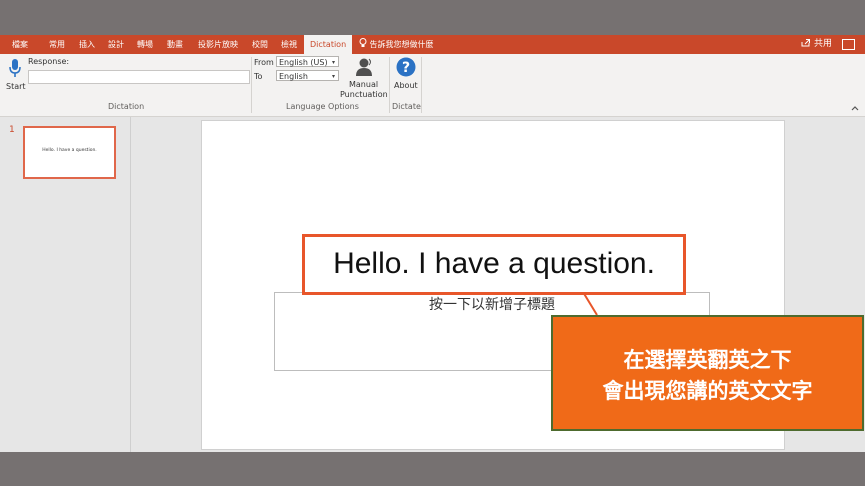 The image size is (865, 486). Describe the element at coordinates (401, 44) in the screenshot. I see `tell-me-text: 告訴我您想做什麼` at that location.